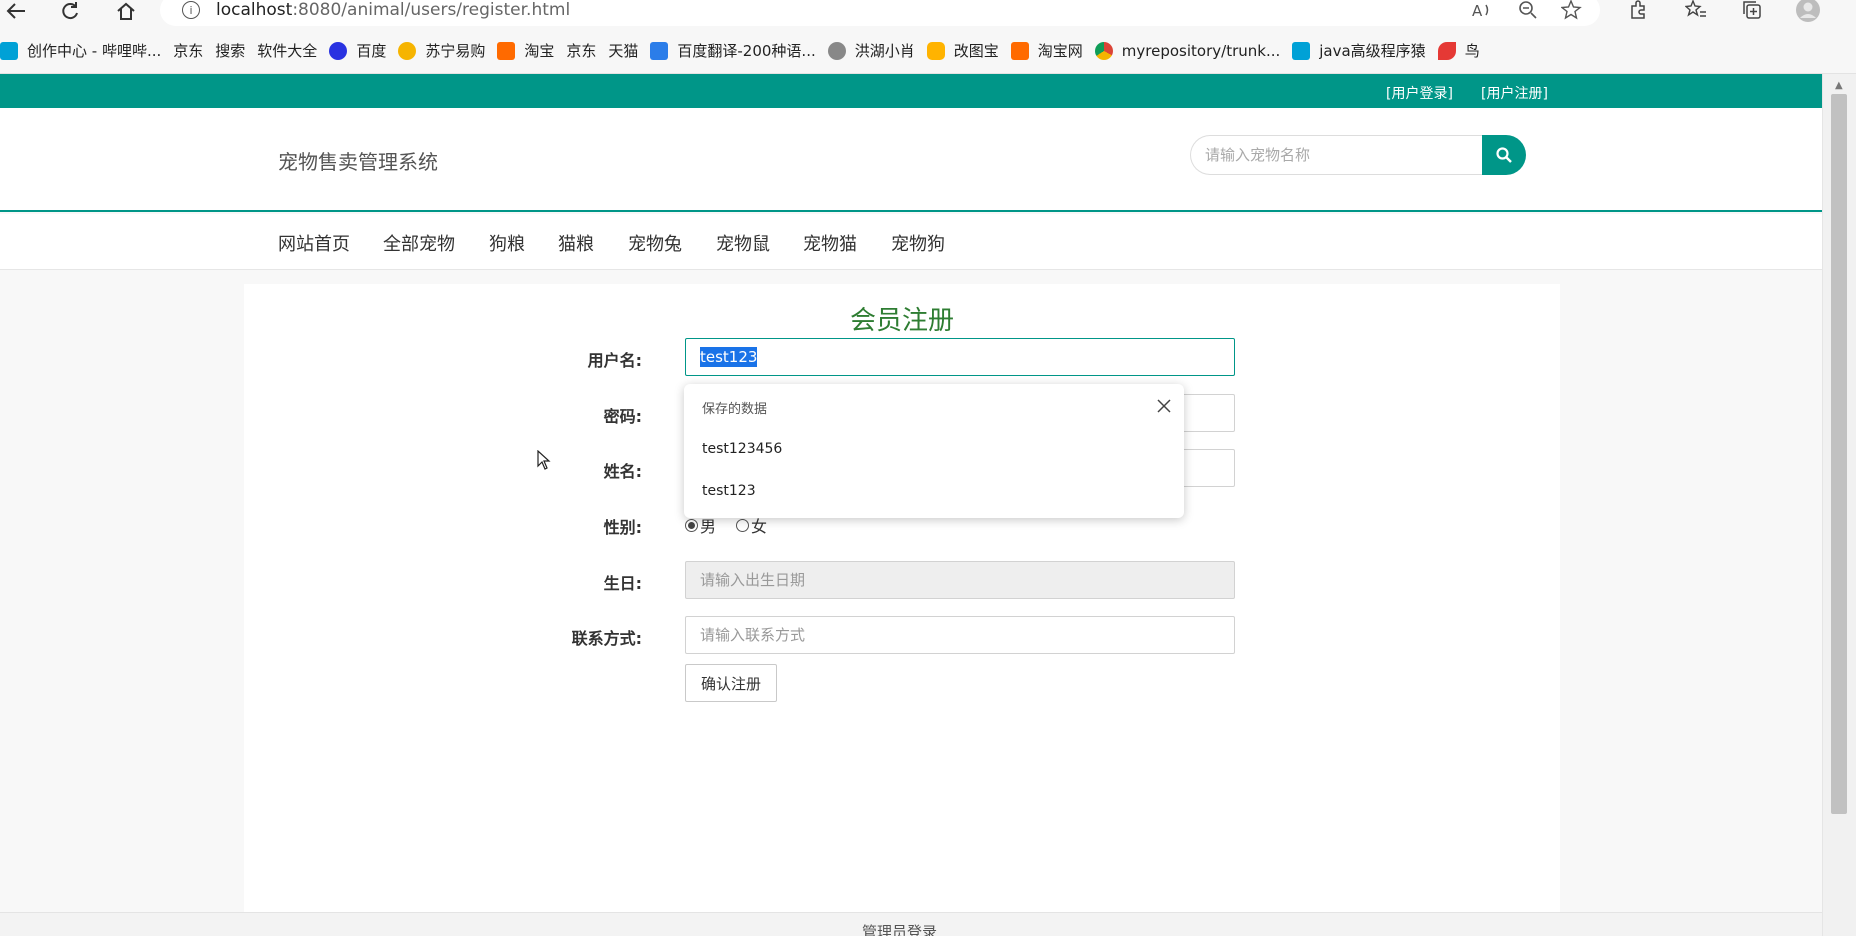 This screenshot has width=1856, height=936. Describe the element at coordinates (614, 360) in the screenshot. I see `username-label: 用户名:` at that location.